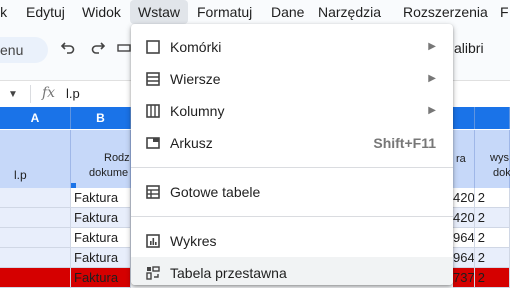 This screenshot has width=510, height=288. What do you see at coordinates (292, 47) in the screenshot?
I see `menu-item-cells: Komórki ▶` at bounding box center [292, 47].